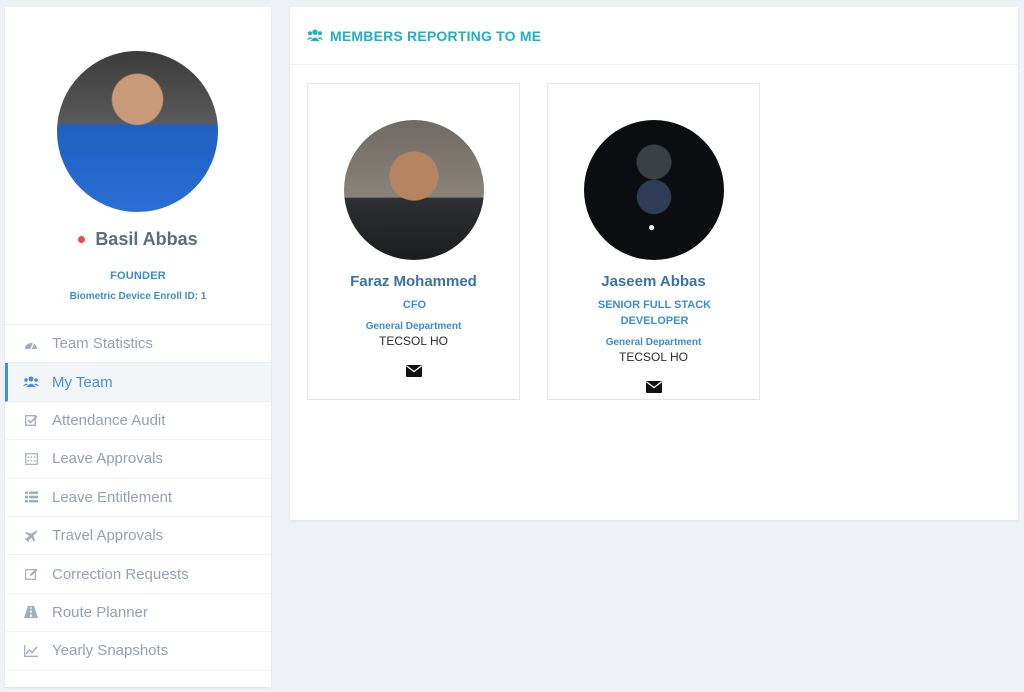 This screenshot has width=1024, height=692. What do you see at coordinates (110, 651) in the screenshot?
I see `sidebar-item-label: Yearly Snapshots` at bounding box center [110, 651].